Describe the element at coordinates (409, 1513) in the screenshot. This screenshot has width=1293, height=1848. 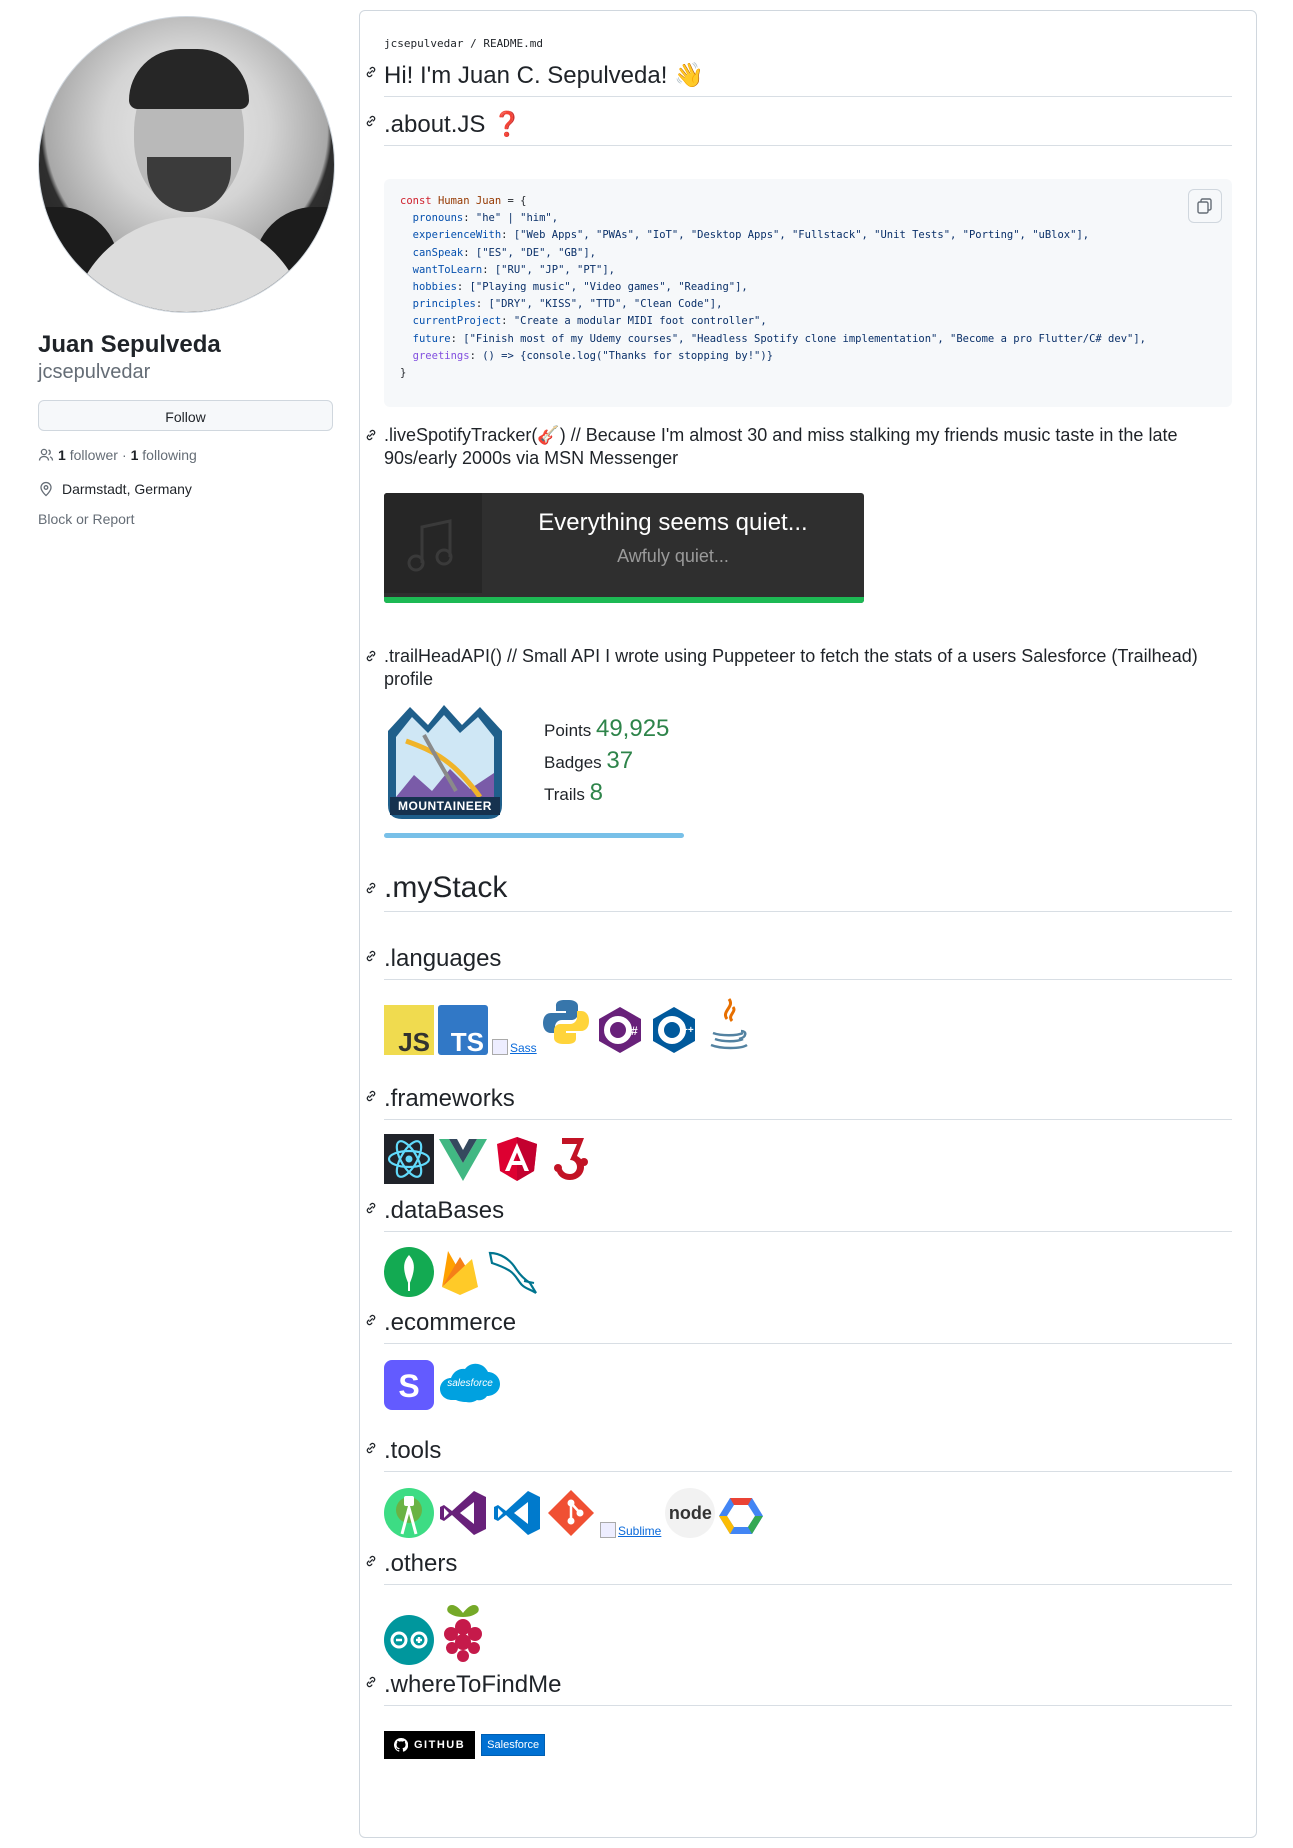
I see `android-studio-icon` at that location.